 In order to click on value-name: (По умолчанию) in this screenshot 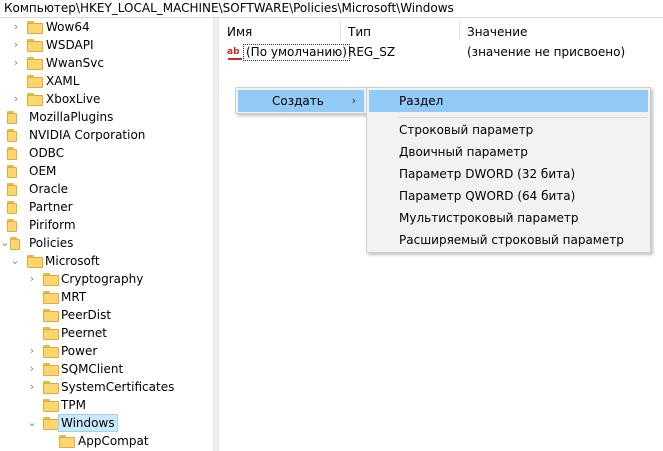, I will do `click(296, 52)`.